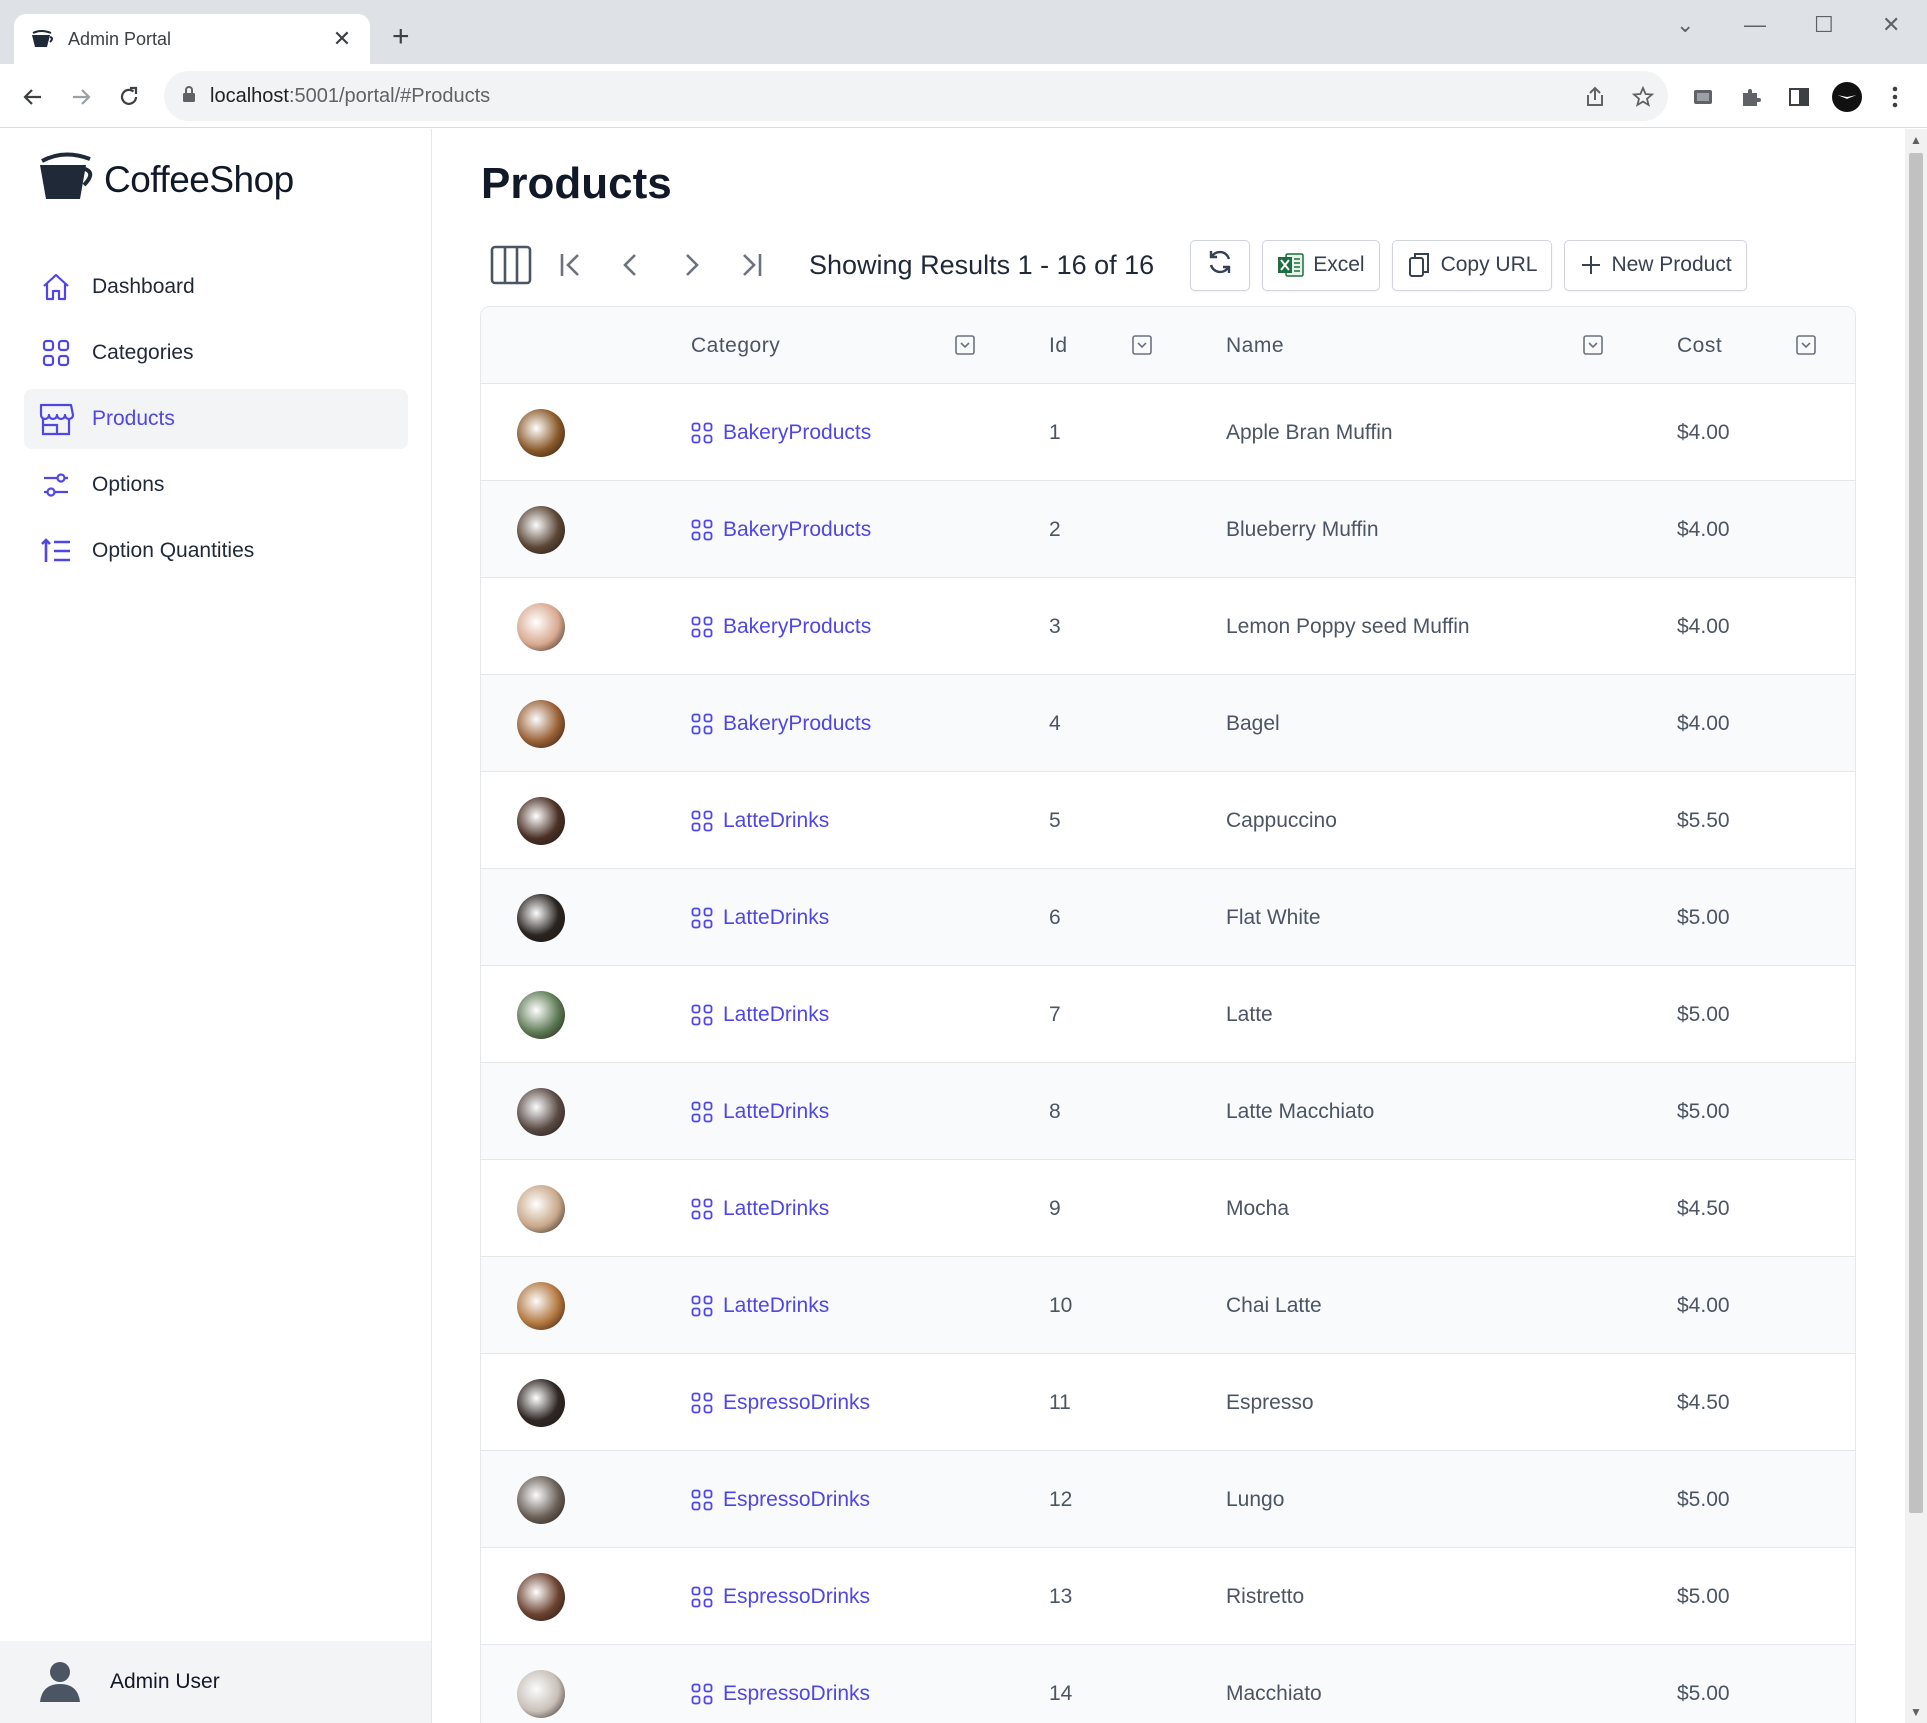 The width and height of the screenshot is (1927, 1723). What do you see at coordinates (192, 39) in the screenshot?
I see `browser-tab: Admin Portal ✕` at bounding box center [192, 39].